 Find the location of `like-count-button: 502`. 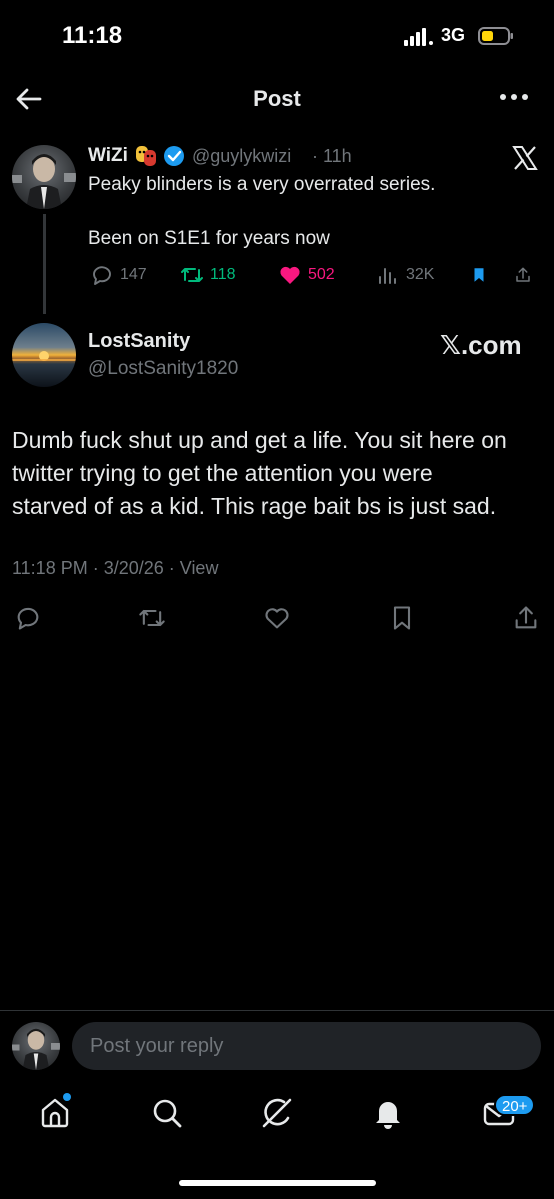

like-count-button: 502 is located at coordinates (306, 275).